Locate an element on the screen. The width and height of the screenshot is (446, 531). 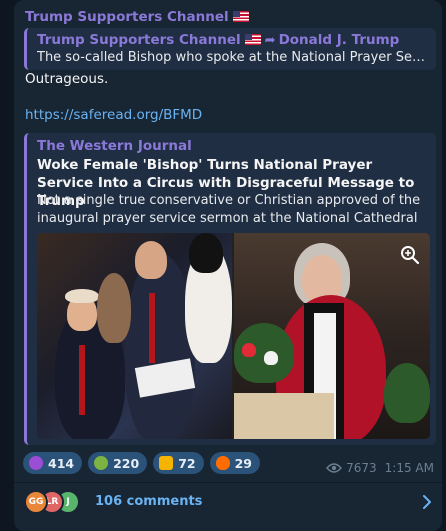
figure-face is located at coordinates (151, 260).